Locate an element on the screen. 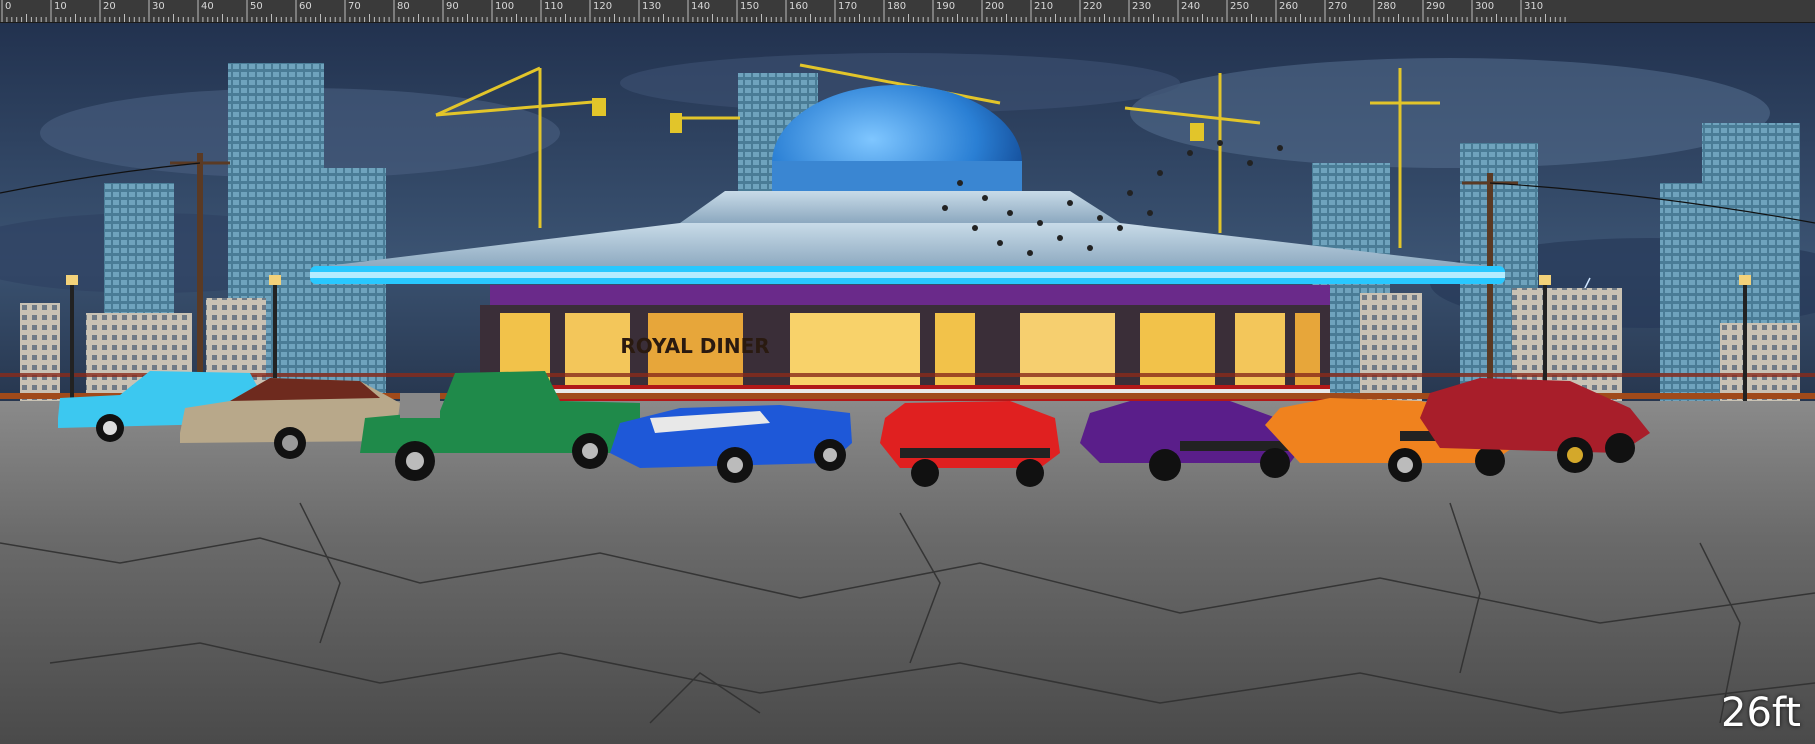  ruler-label: 40 is located at coordinates (207, 6).